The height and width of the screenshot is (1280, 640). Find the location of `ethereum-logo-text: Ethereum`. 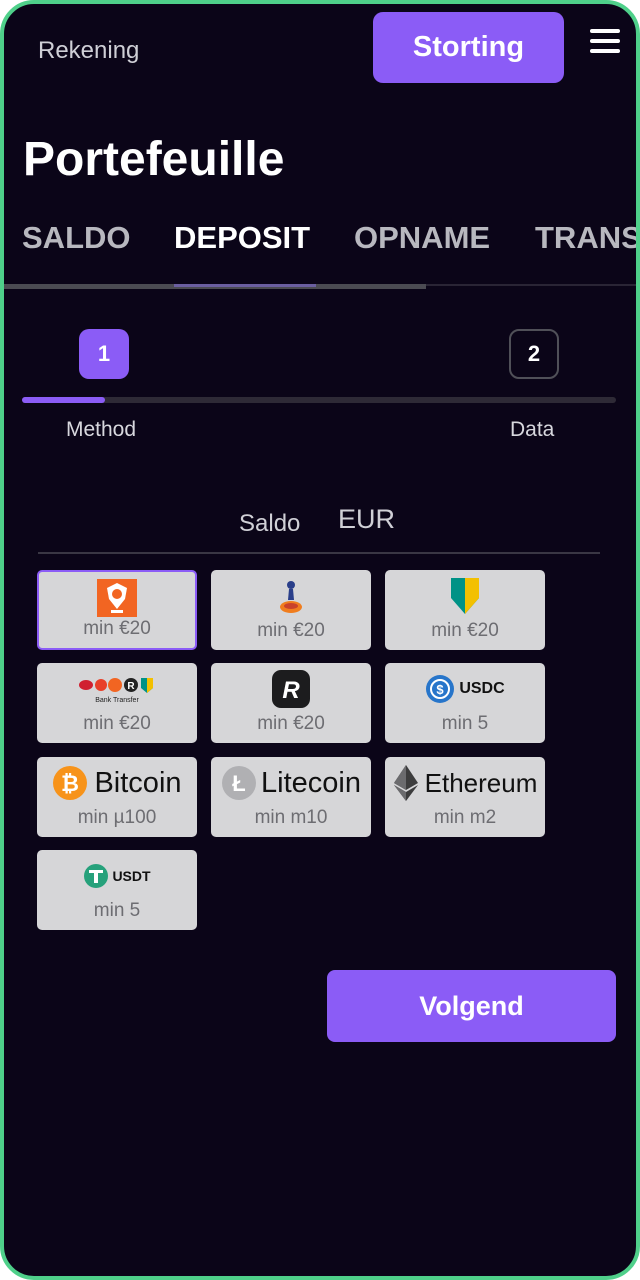

ethereum-logo-text: Ethereum is located at coordinates (481, 782).